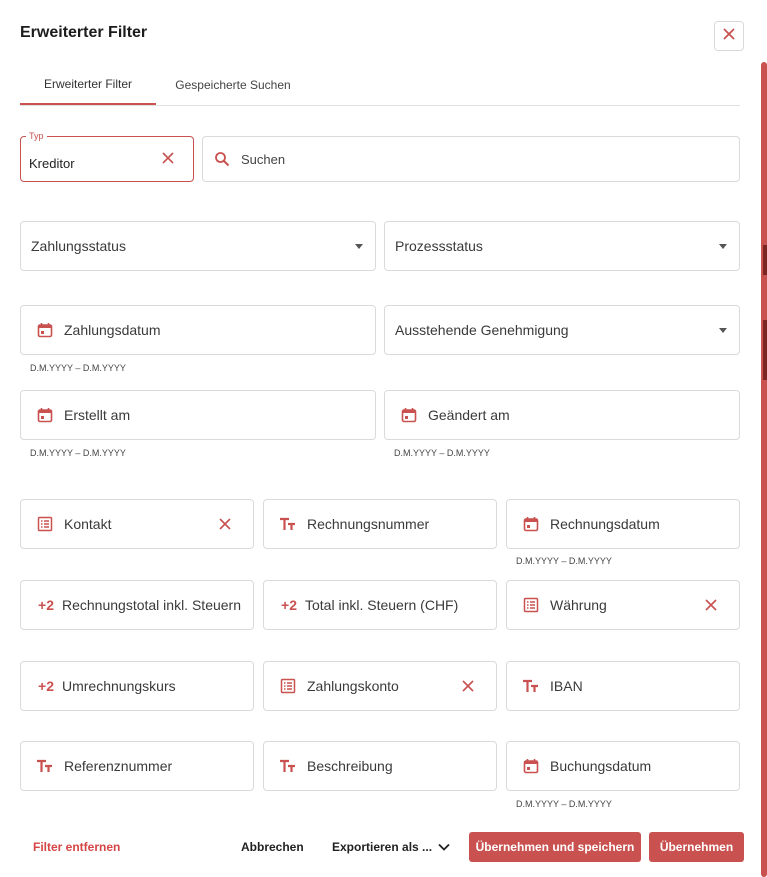 The height and width of the screenshot is (877, 767). Describe the element at coordinates (623, 686) in the screenshot. I see `iban-field: IBAN` at that location.